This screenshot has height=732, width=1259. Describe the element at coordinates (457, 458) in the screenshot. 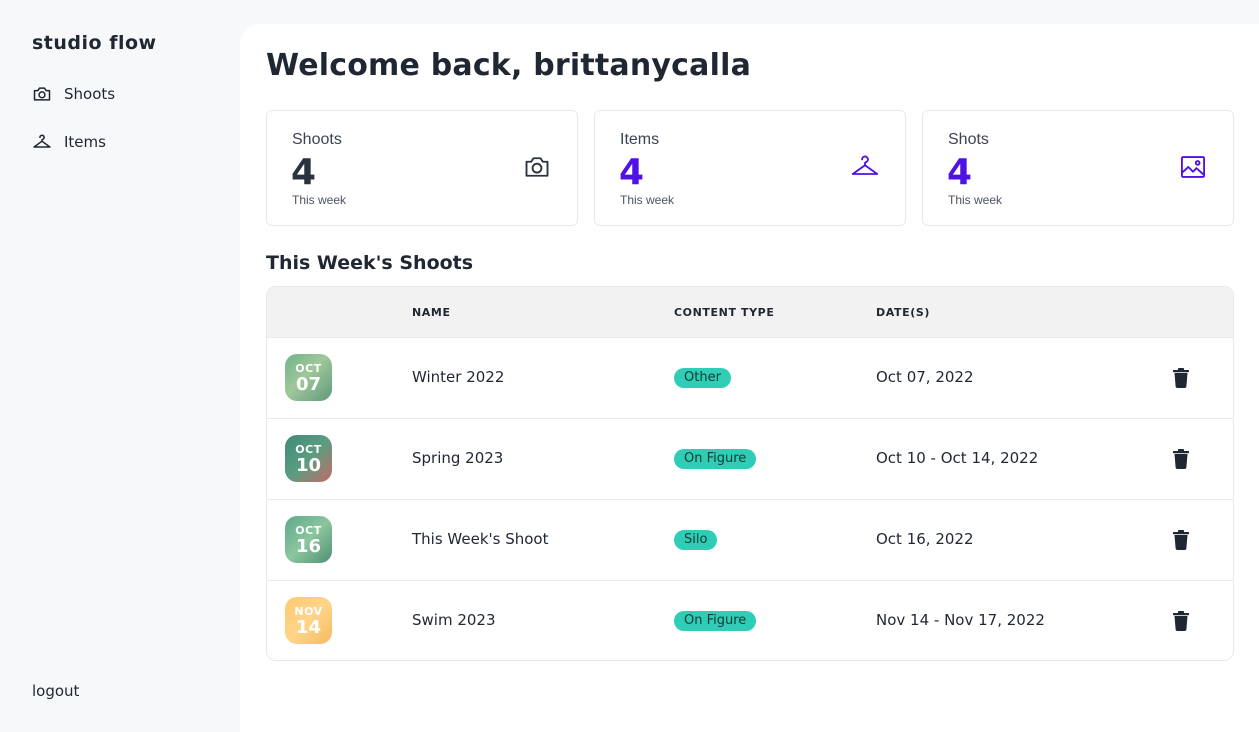

I see `shoot-name: Spring 2023` at that location.